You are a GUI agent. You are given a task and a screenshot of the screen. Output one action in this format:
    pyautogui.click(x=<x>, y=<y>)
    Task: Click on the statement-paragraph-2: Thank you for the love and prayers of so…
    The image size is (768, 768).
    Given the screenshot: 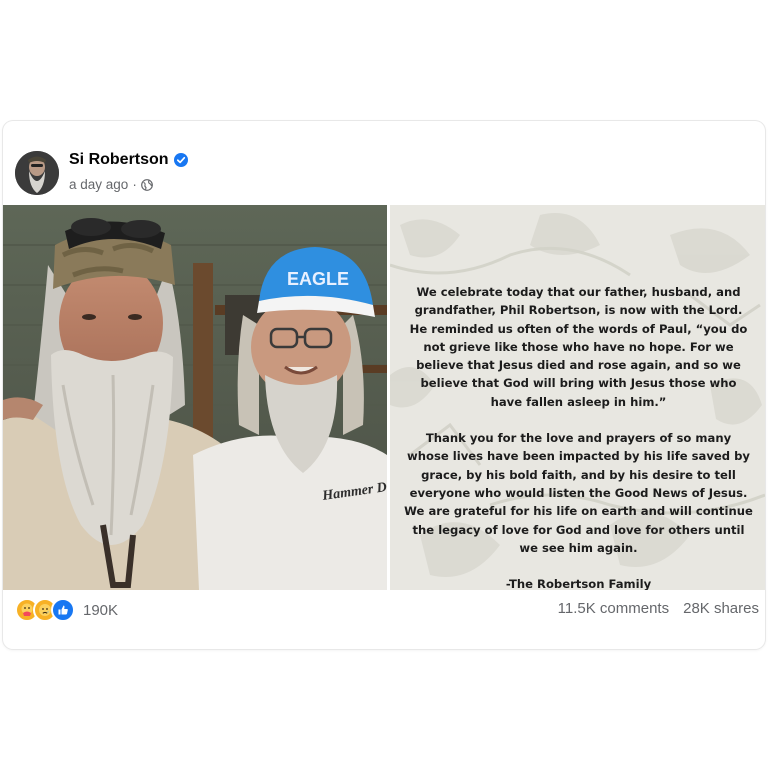 What is the action you would take?
    pyautogui.click(x=578, y=493)
    